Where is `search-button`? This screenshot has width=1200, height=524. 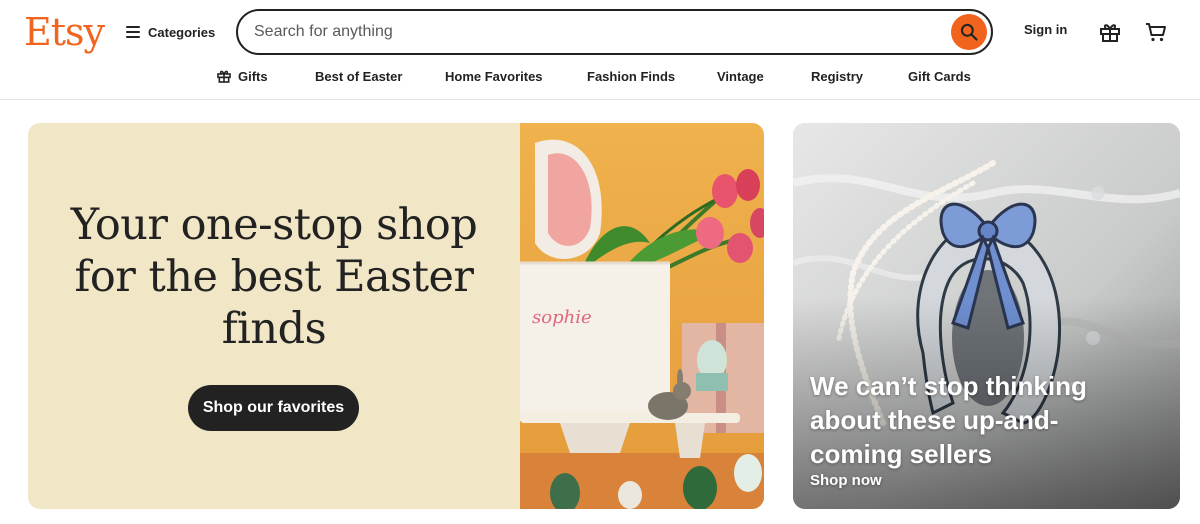 search-button is located at coordinates (969, 32).